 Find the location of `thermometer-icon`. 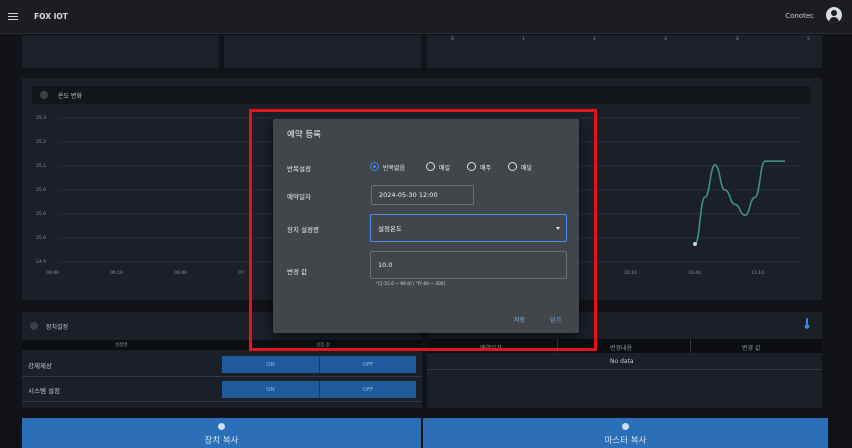

thermometer-icon is located at coordinates (807, 323).